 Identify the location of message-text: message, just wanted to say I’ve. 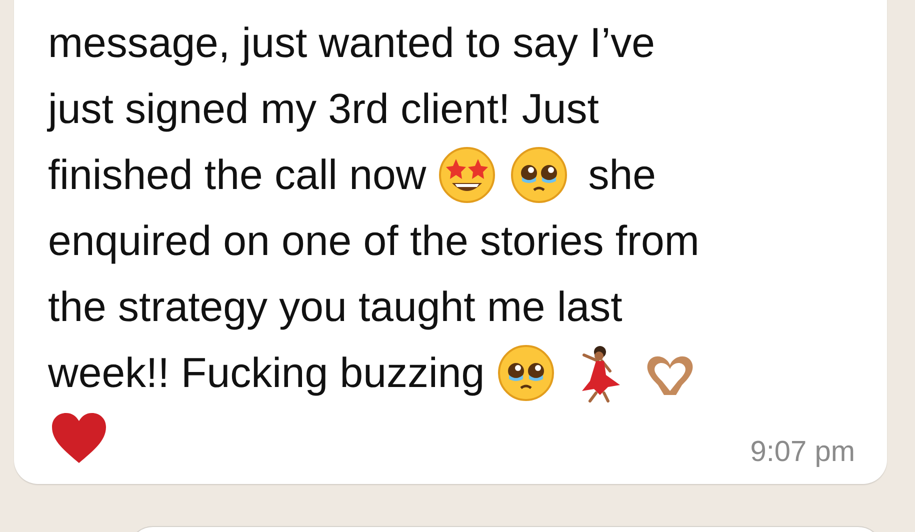
(351, 43).